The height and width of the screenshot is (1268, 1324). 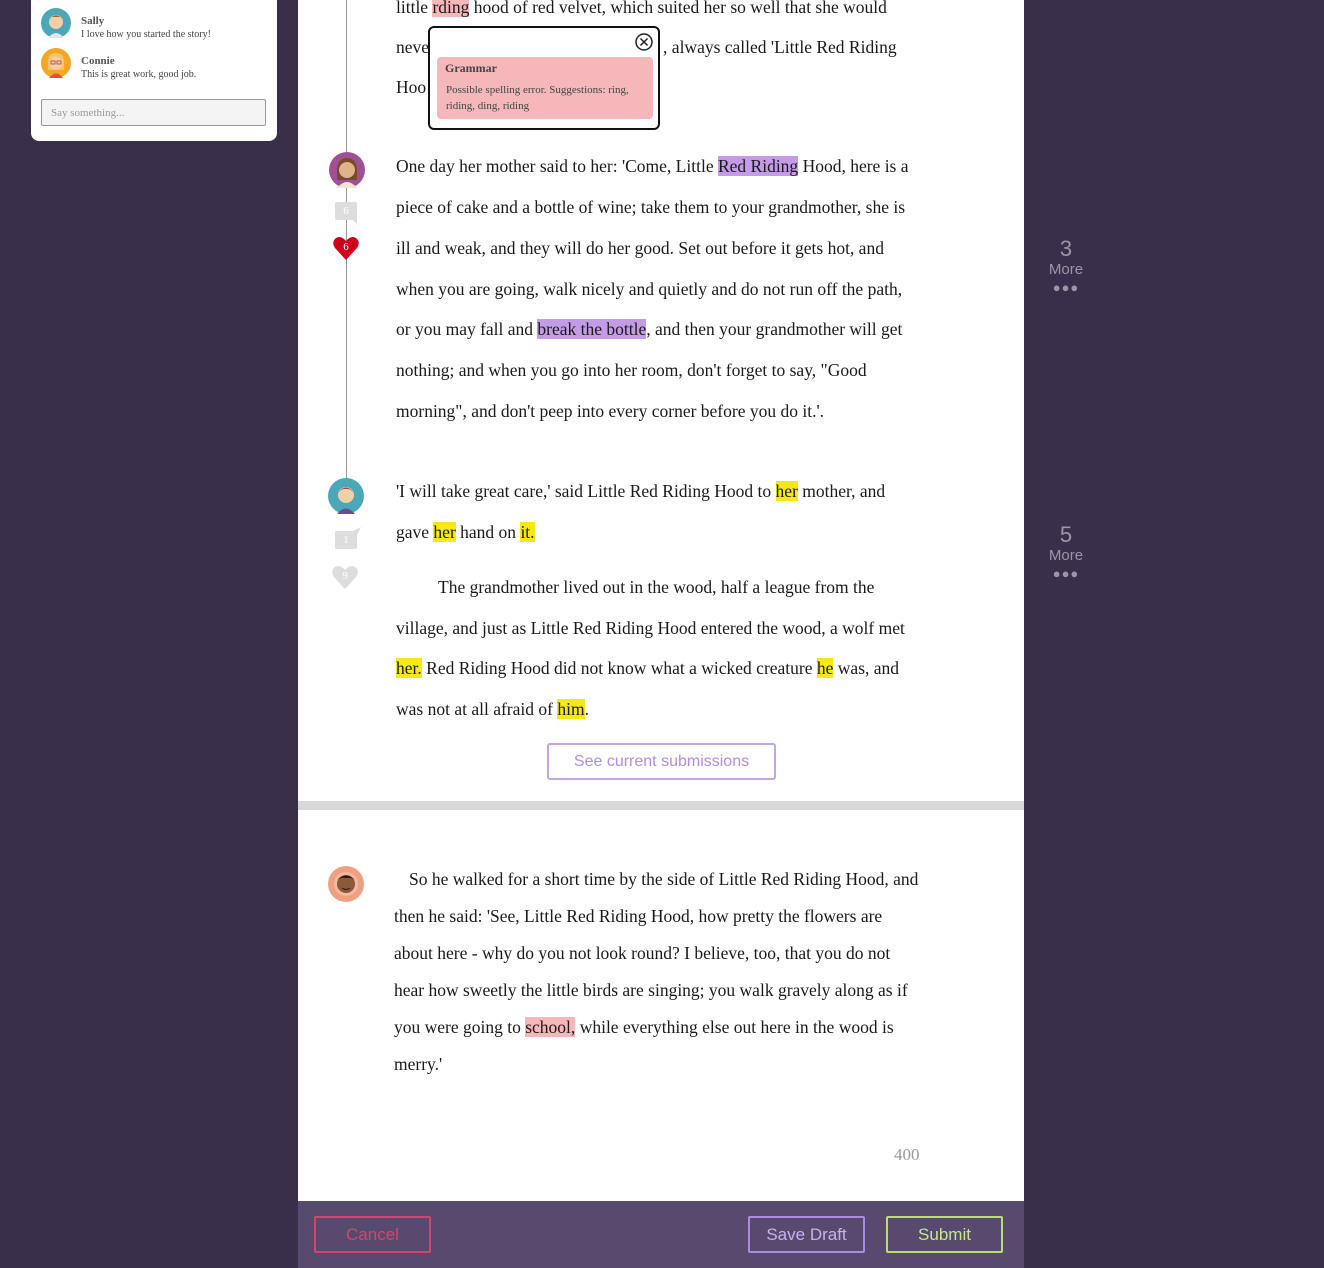 What do you see at coordinates (139, 74) in the screenshot?
I see `comment-text: This is great work, good job.` at bounding box center [139, 74].